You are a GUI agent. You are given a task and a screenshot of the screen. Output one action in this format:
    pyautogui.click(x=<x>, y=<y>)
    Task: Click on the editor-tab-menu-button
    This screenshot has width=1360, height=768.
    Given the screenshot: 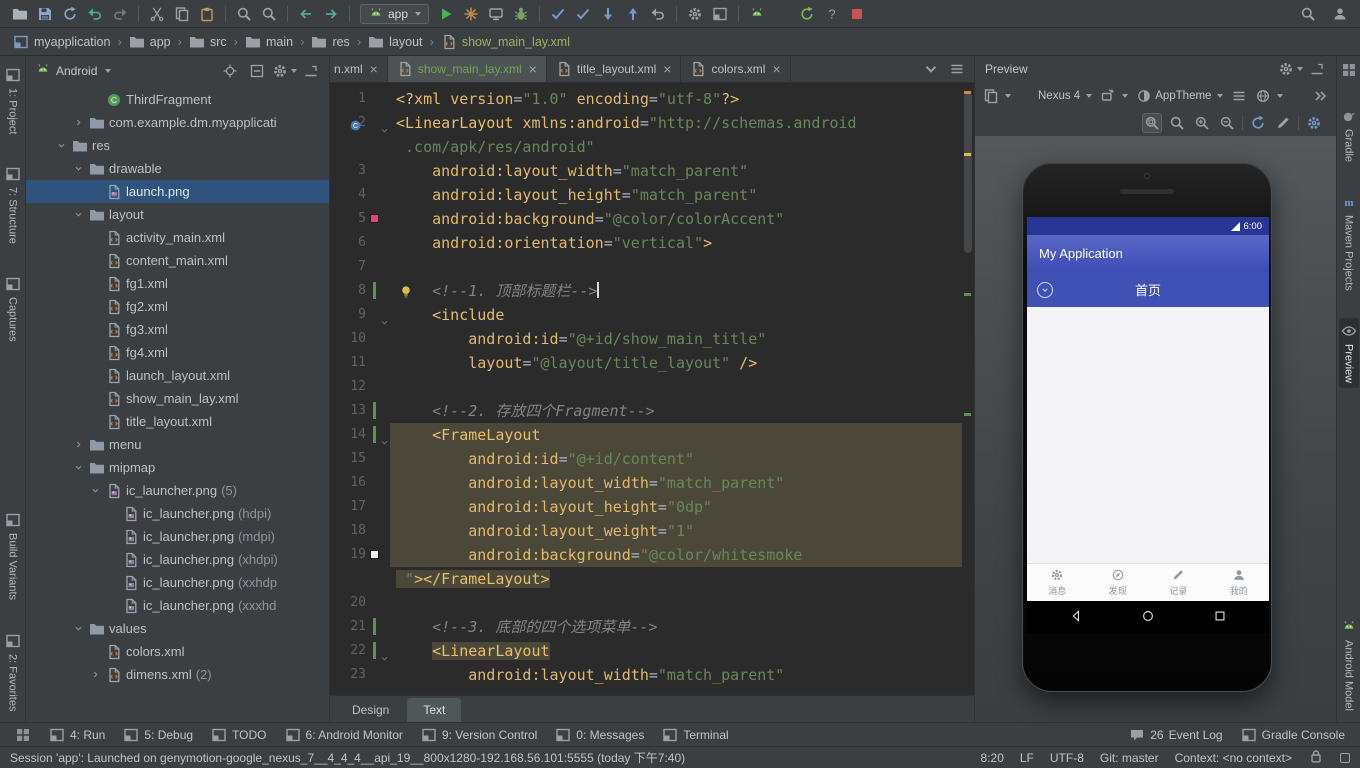 What is the action you would take?
    pyautogui.click(x=957, y=69)
    